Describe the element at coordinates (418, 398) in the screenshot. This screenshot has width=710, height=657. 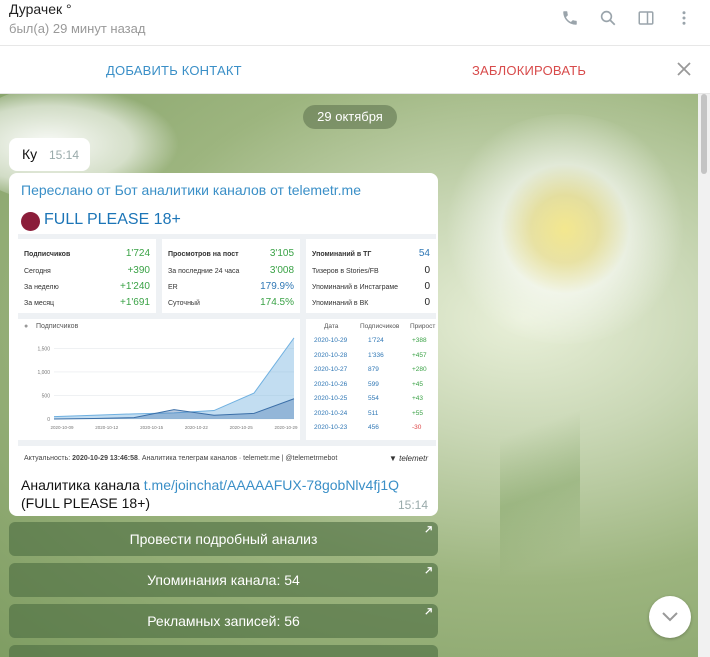
I see `table-cell-growth: +43` at that location.